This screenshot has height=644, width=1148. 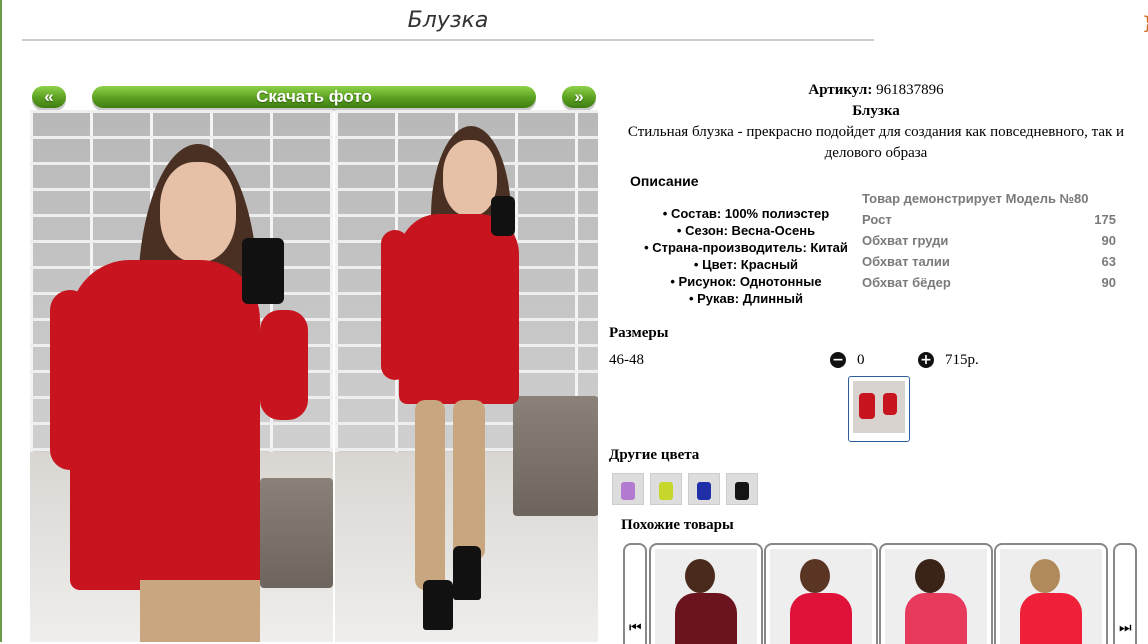 What do you see at coordinates (628, 489) in the screenshot?
I see `lilac-blouse-thumb` at bounding box center [628, 489].